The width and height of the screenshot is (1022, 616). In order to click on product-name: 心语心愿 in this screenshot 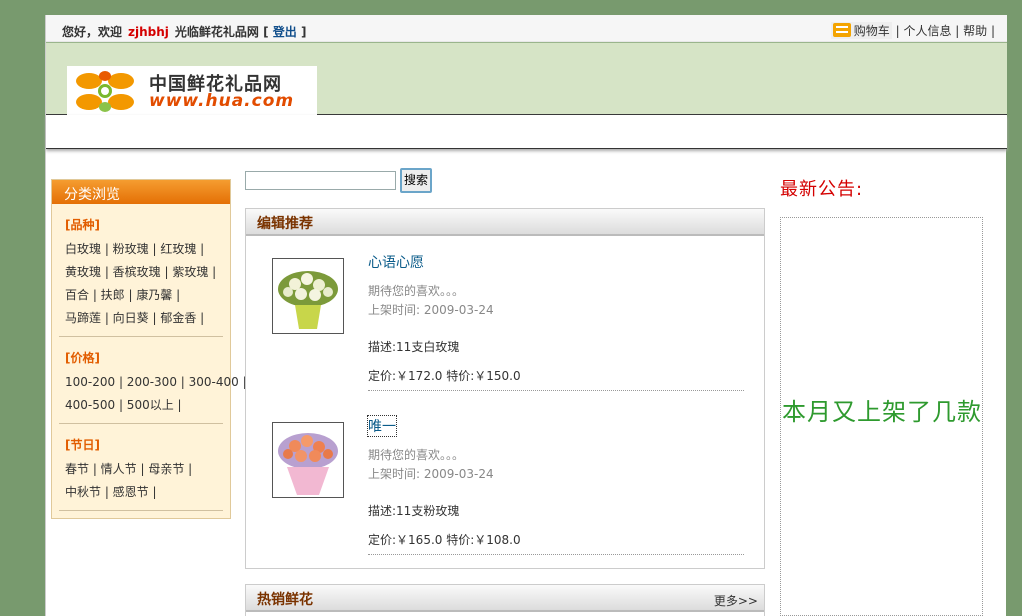, I will do `click(396, 262)`.